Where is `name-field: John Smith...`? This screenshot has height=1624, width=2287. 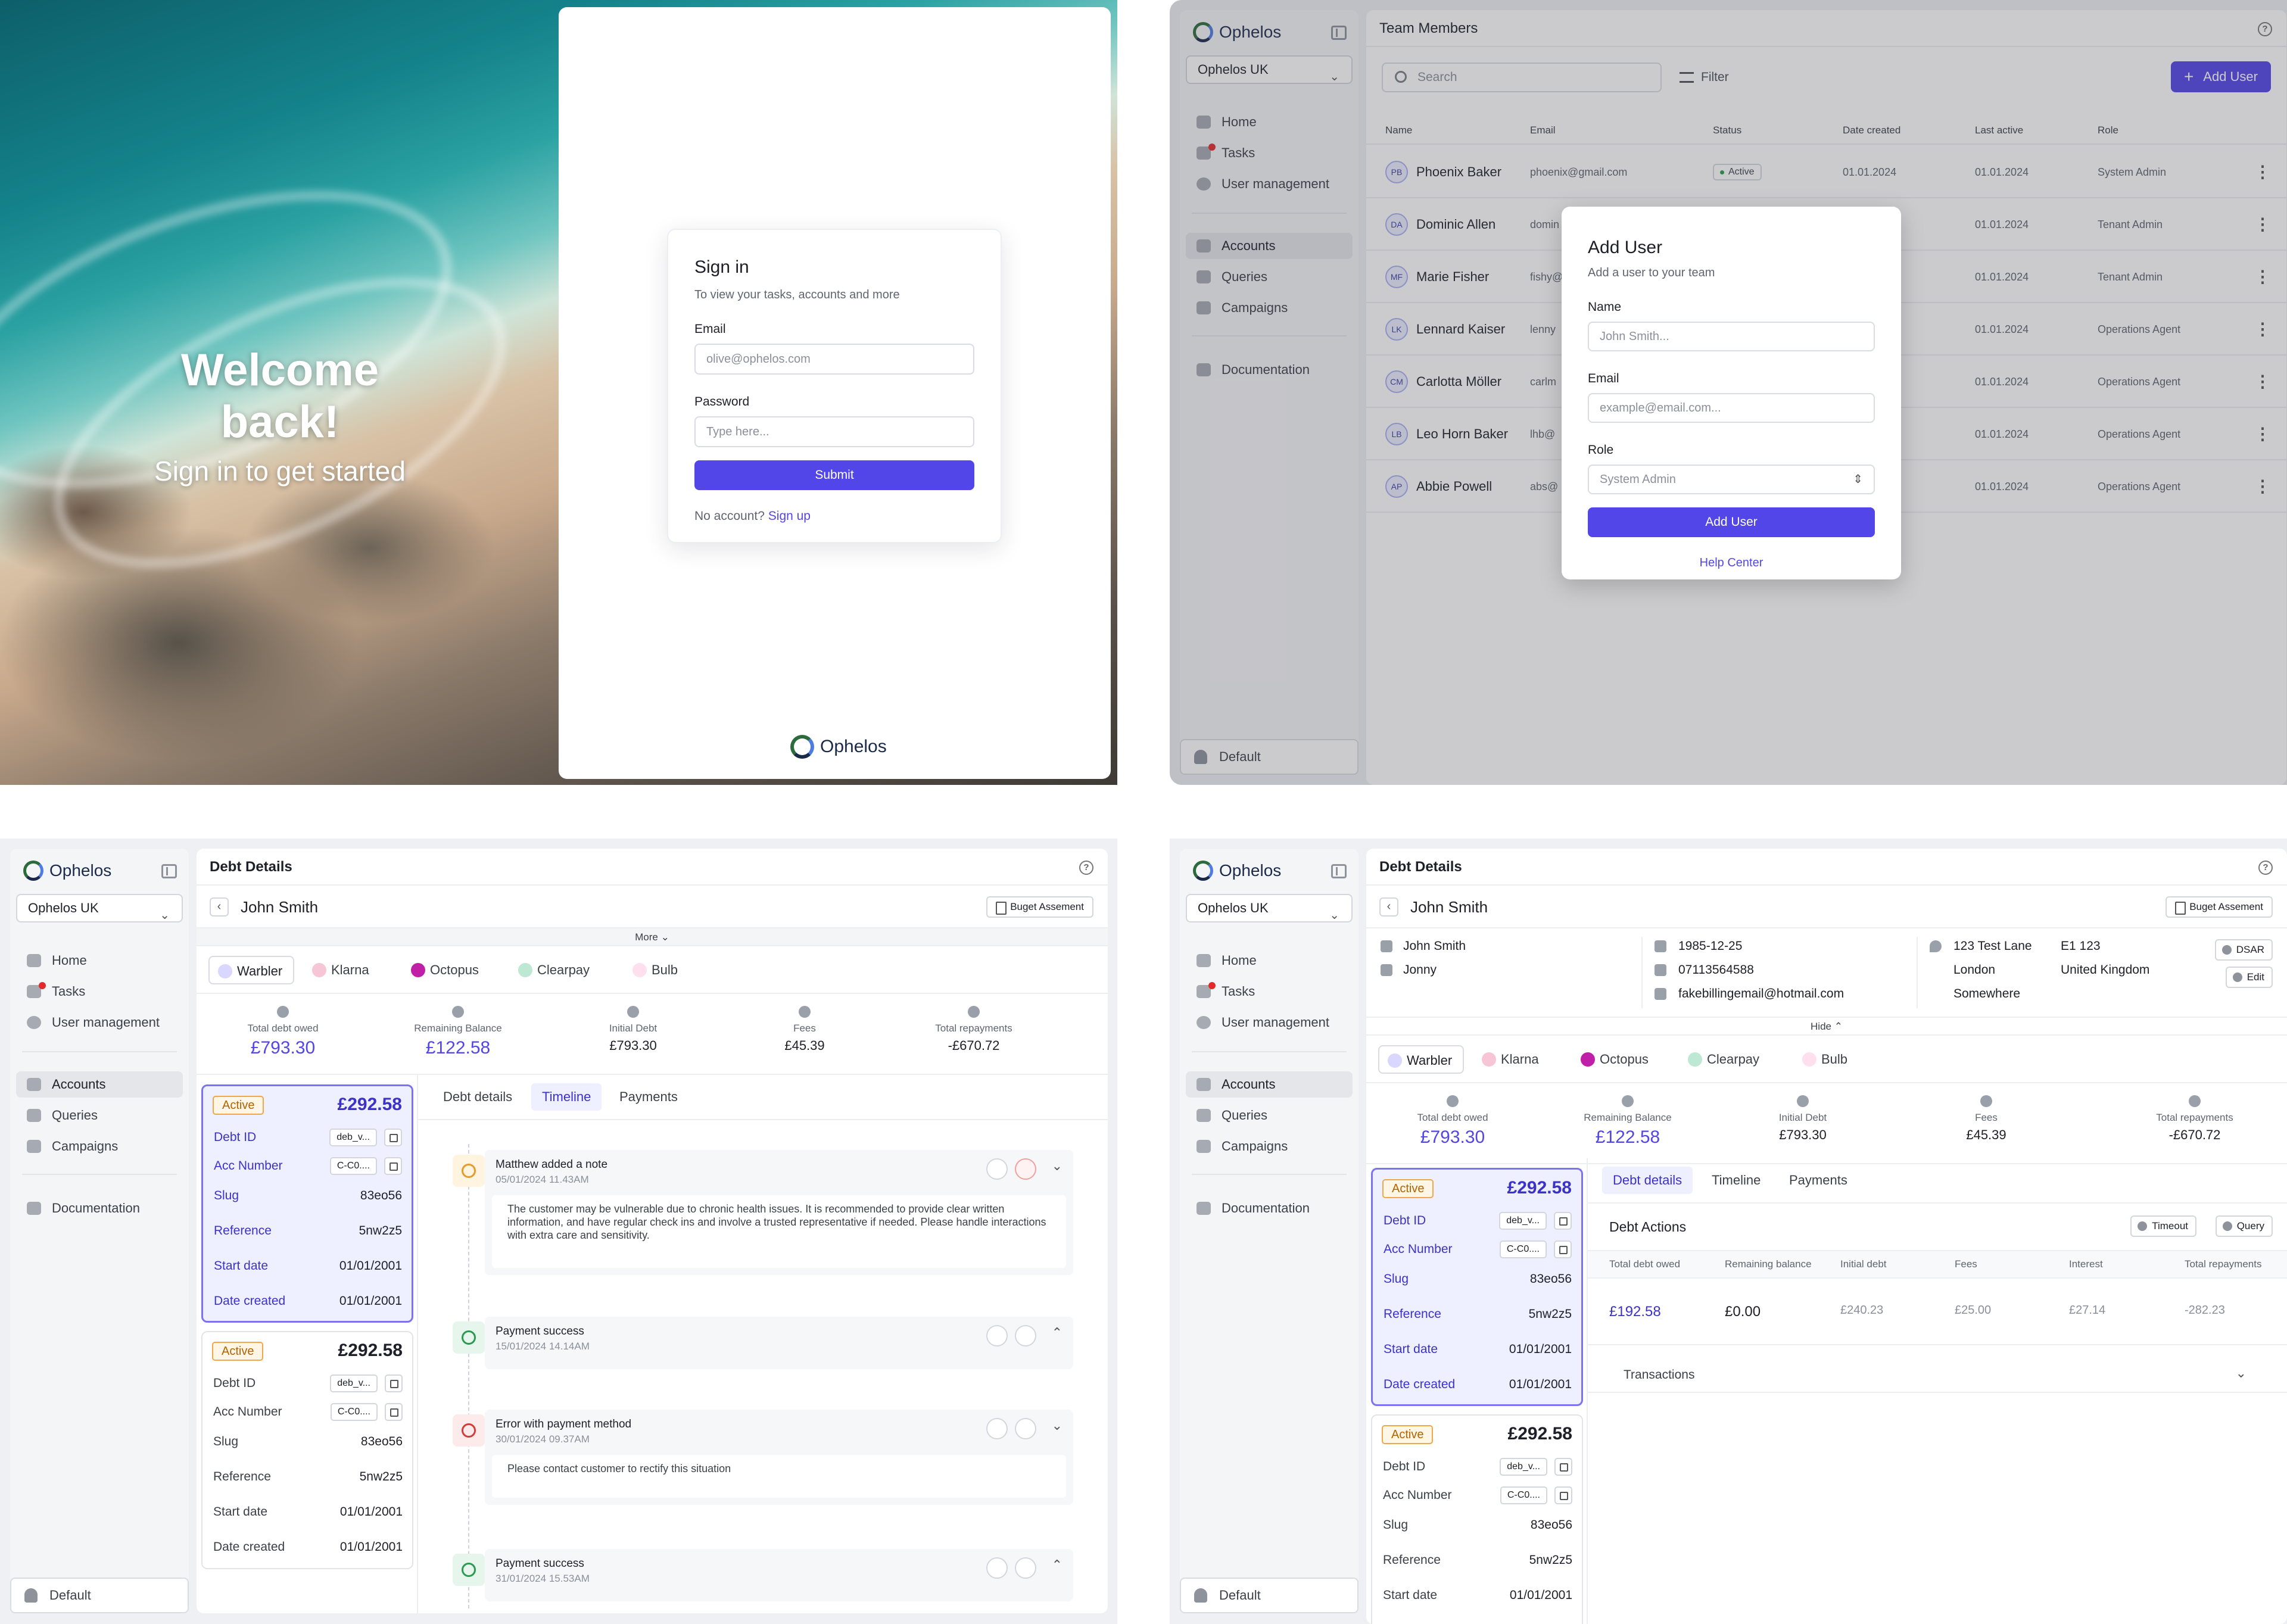
name-field: John Smith... is located at coordinates (1731, 336).